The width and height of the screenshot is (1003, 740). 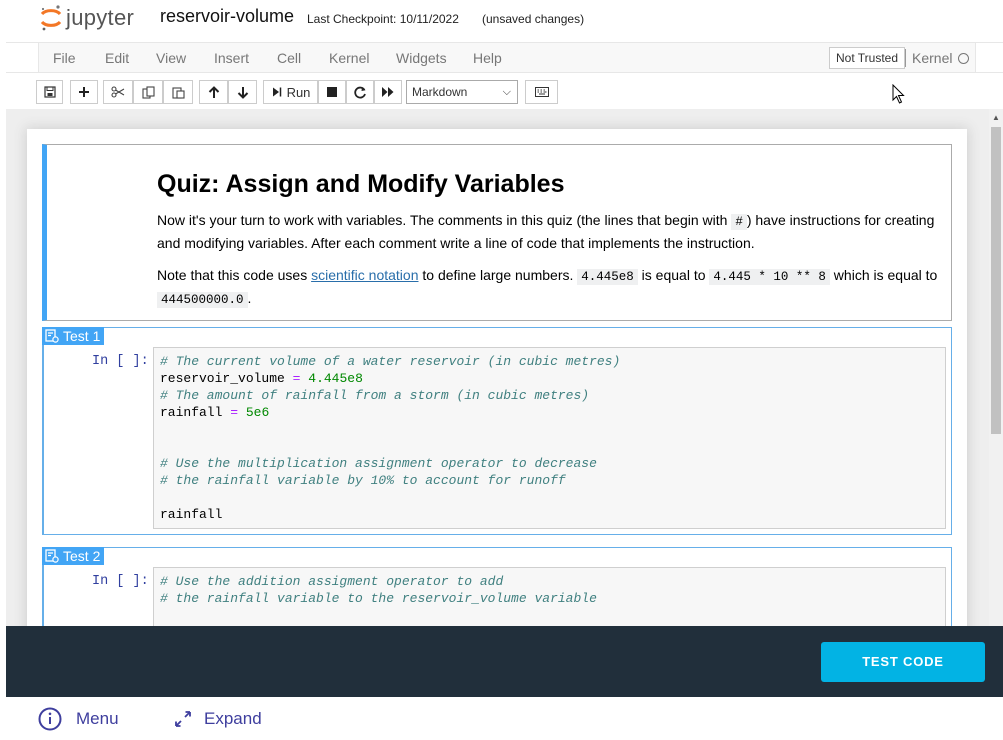 What do you see at coordinates (202, 300) in the screenshot?
I see `inline-code: 444500000.0` at bounding box center [202, 300].